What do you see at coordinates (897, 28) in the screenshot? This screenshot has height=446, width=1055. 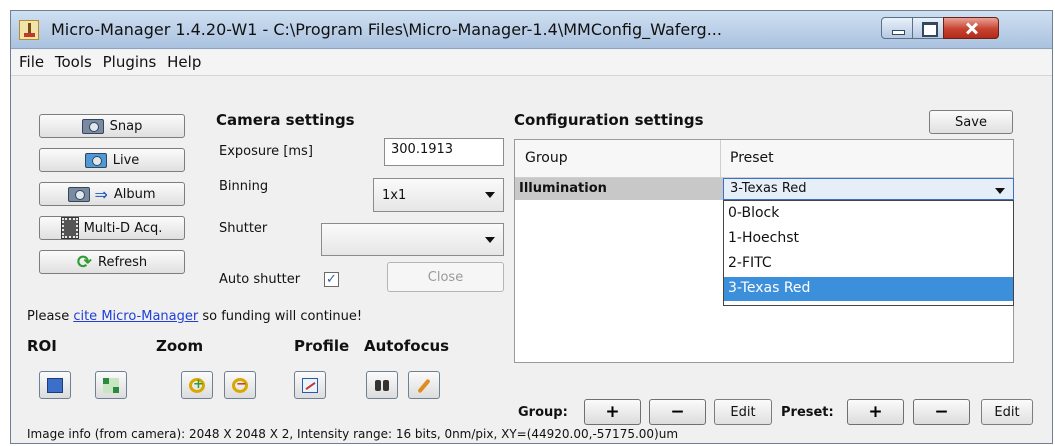 I see `minimize-icon` at bounding box center [897, 28].